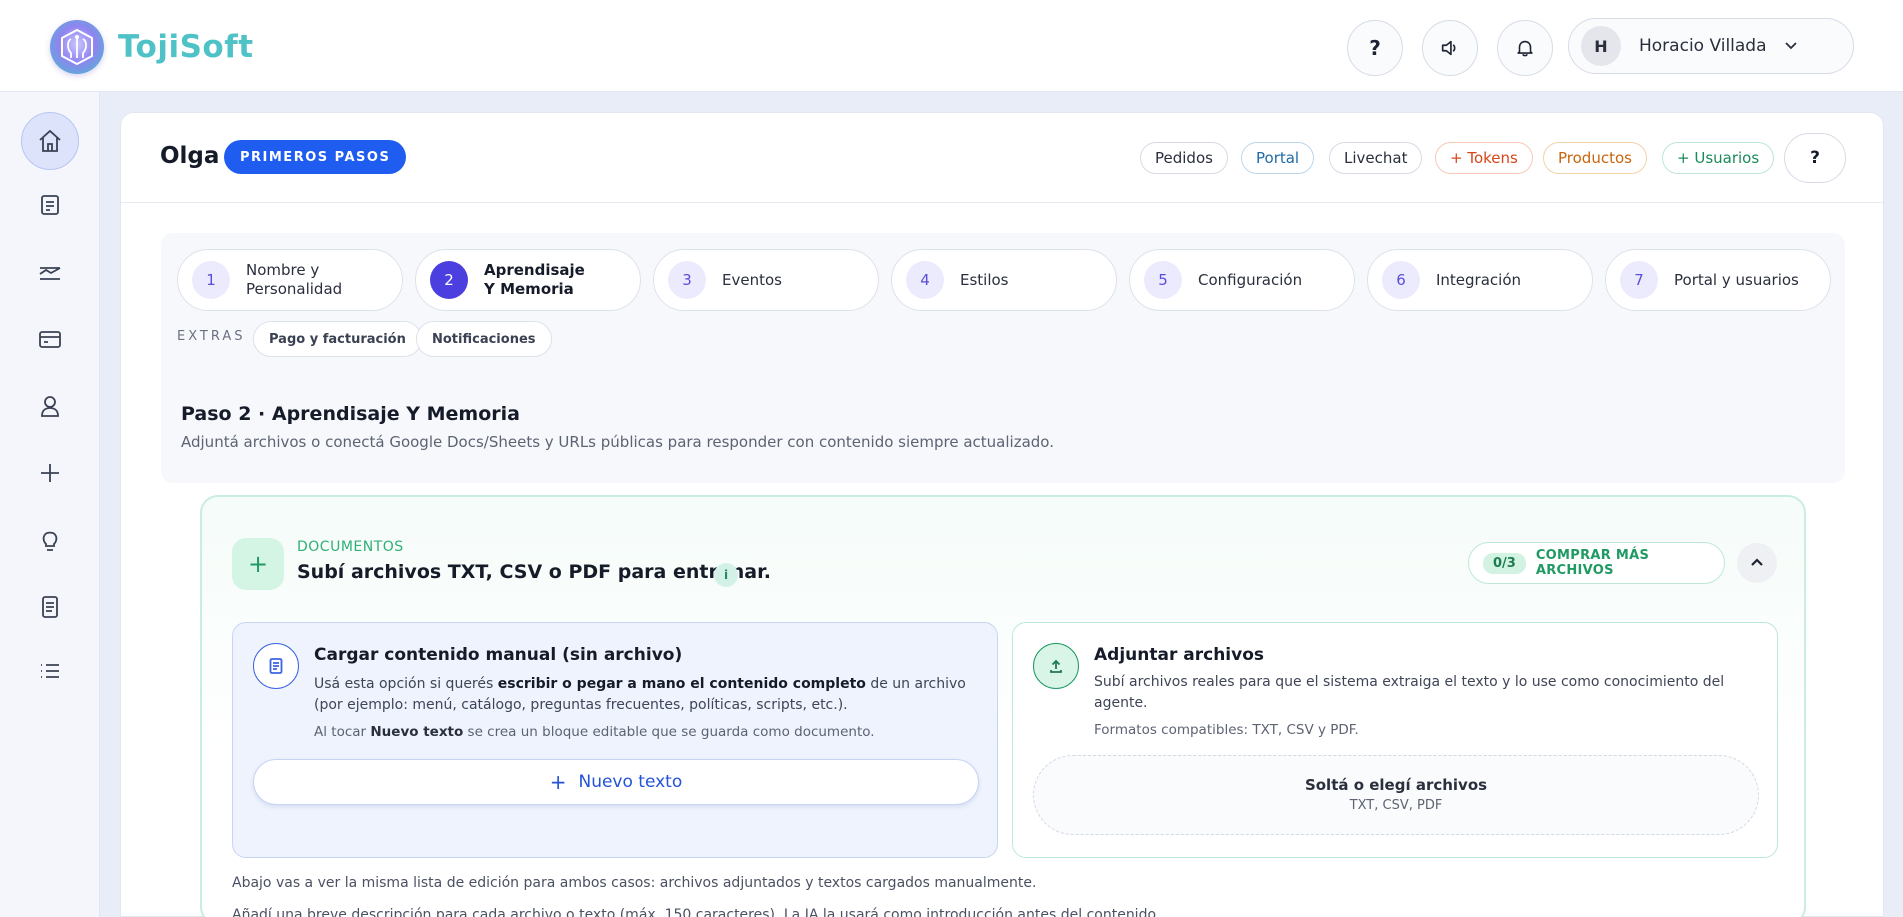 The height and width of the screenshot is (917, 1903). I want to click on sidebar, so click(50, 504).